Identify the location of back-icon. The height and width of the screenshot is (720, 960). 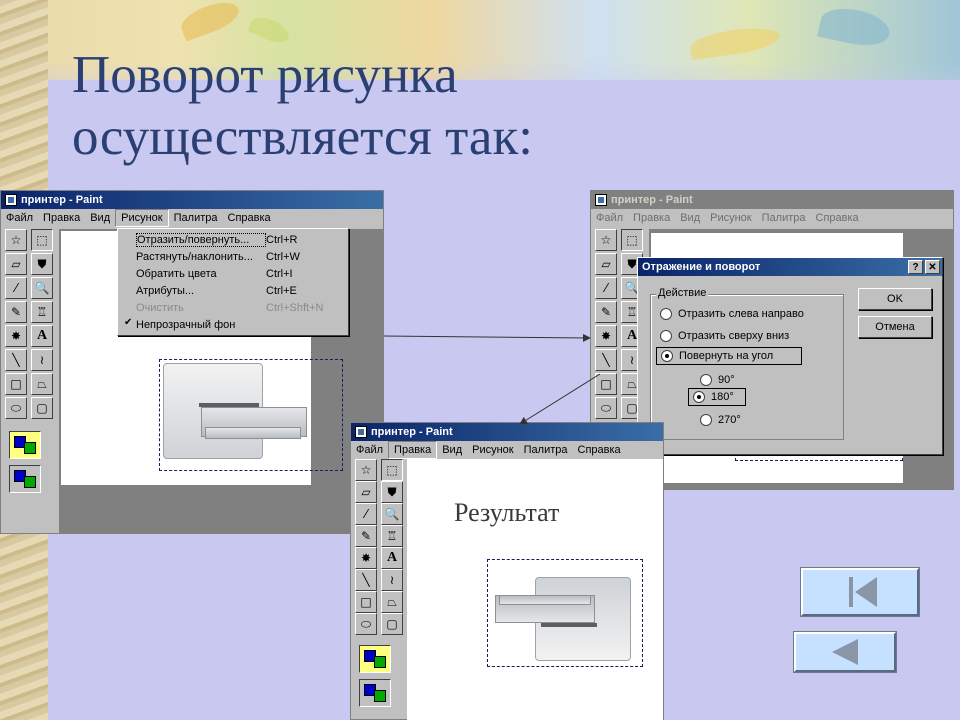
(845, 652).